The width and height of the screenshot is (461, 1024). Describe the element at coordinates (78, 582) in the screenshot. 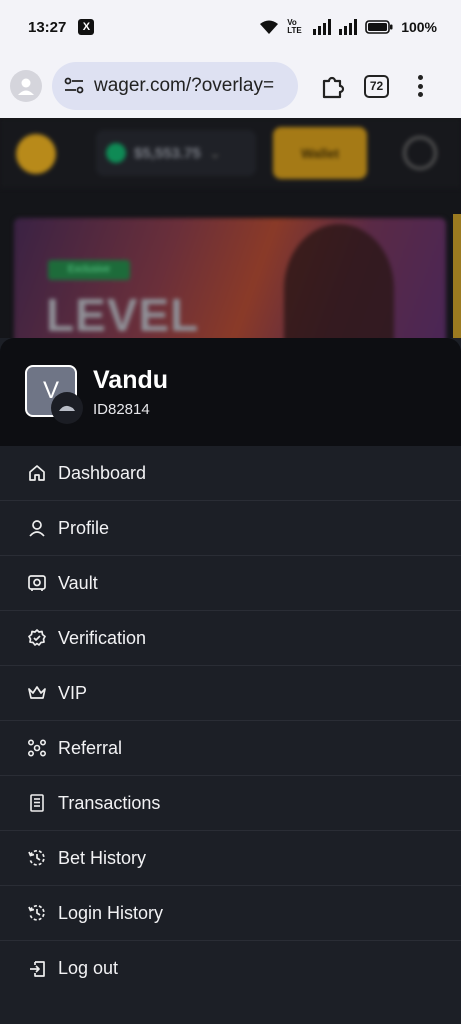

I see `menu-item-label: Vault` at that location.